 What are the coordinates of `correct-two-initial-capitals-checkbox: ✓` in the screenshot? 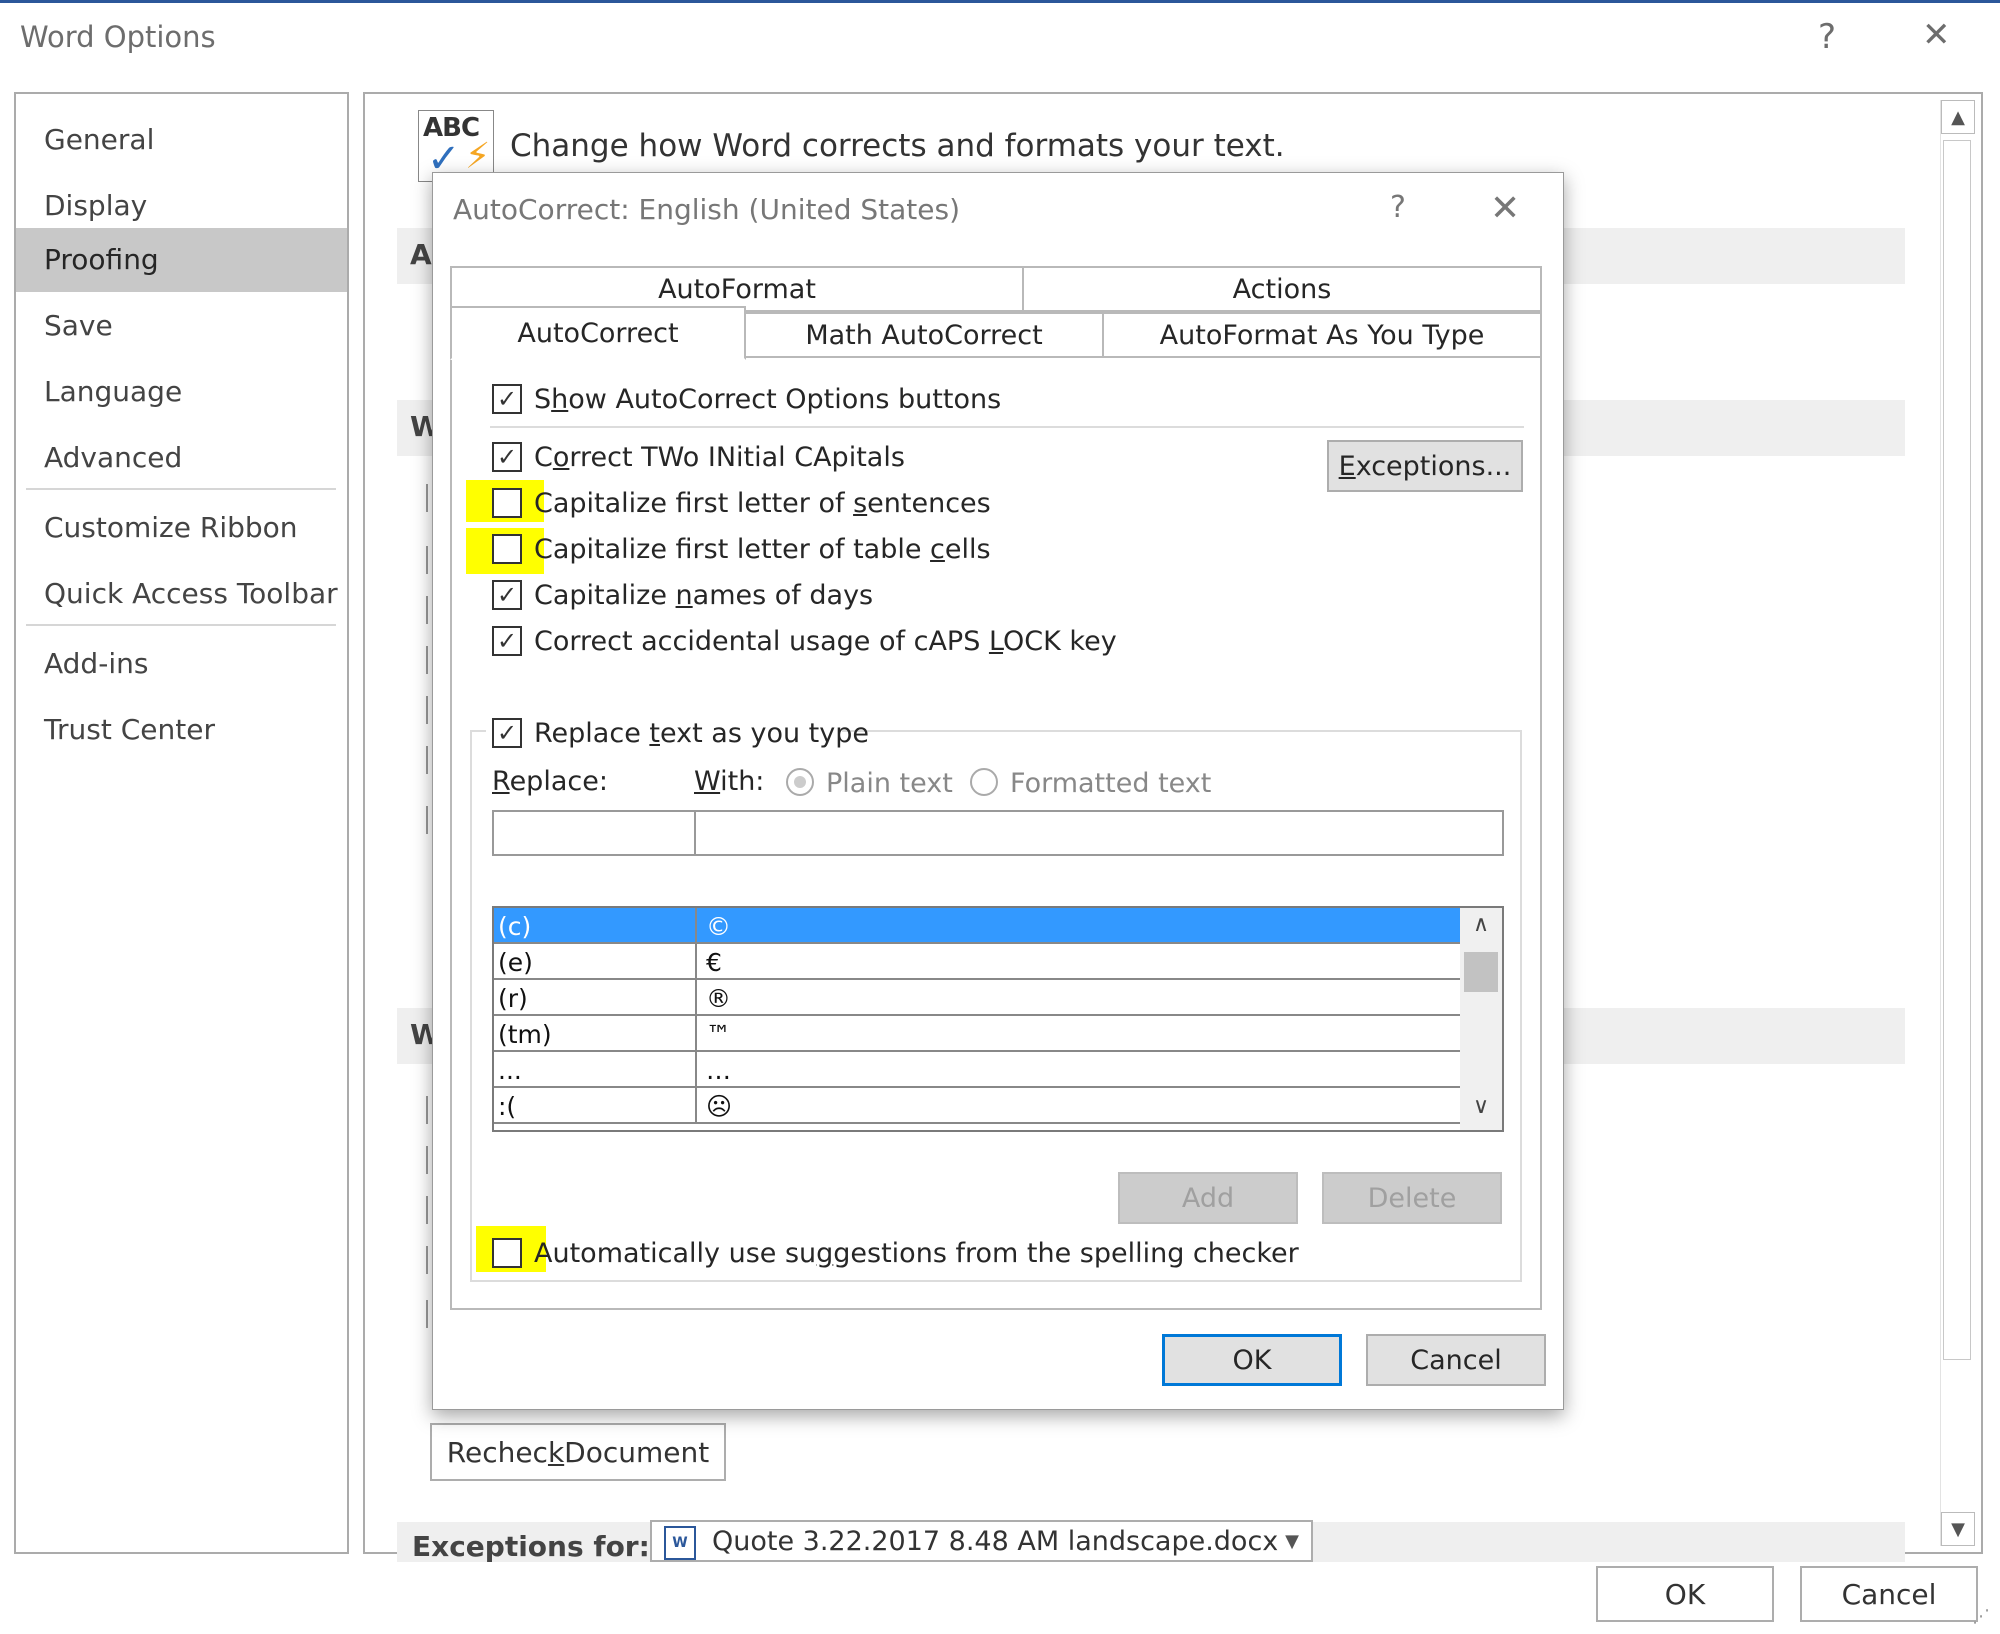 It's located at (507, 457).